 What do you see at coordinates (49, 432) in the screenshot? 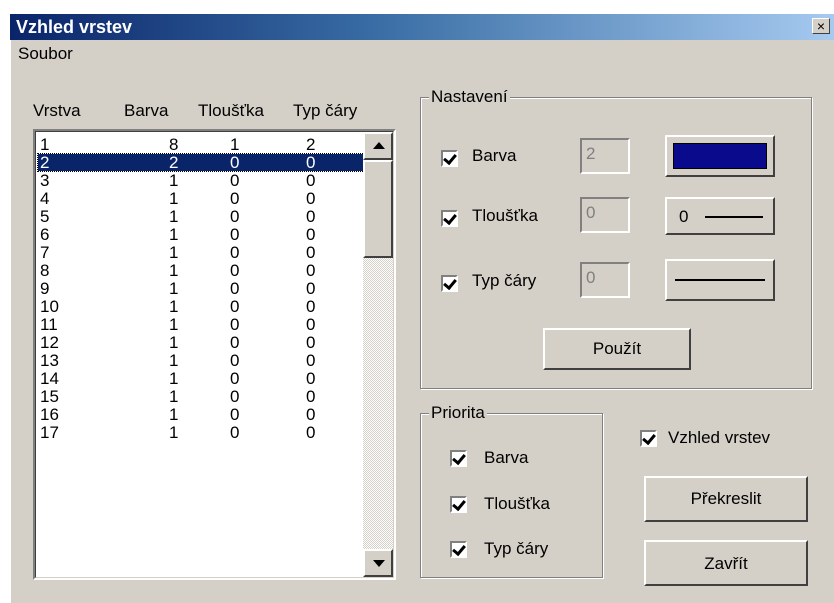
I see `table-cell: 17` at bounding box center [49, 432].